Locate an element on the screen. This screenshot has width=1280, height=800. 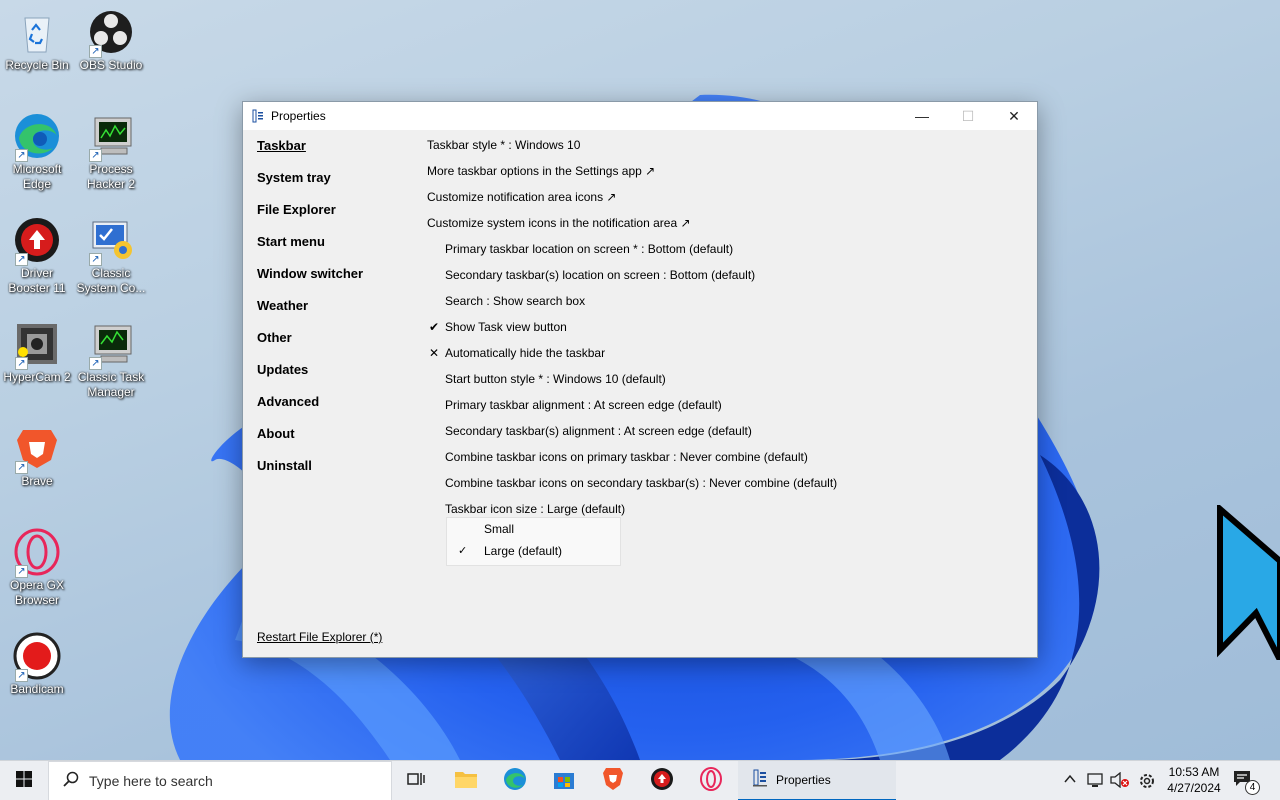
action-center-button: 4 is located at coordinates (1247, 782).